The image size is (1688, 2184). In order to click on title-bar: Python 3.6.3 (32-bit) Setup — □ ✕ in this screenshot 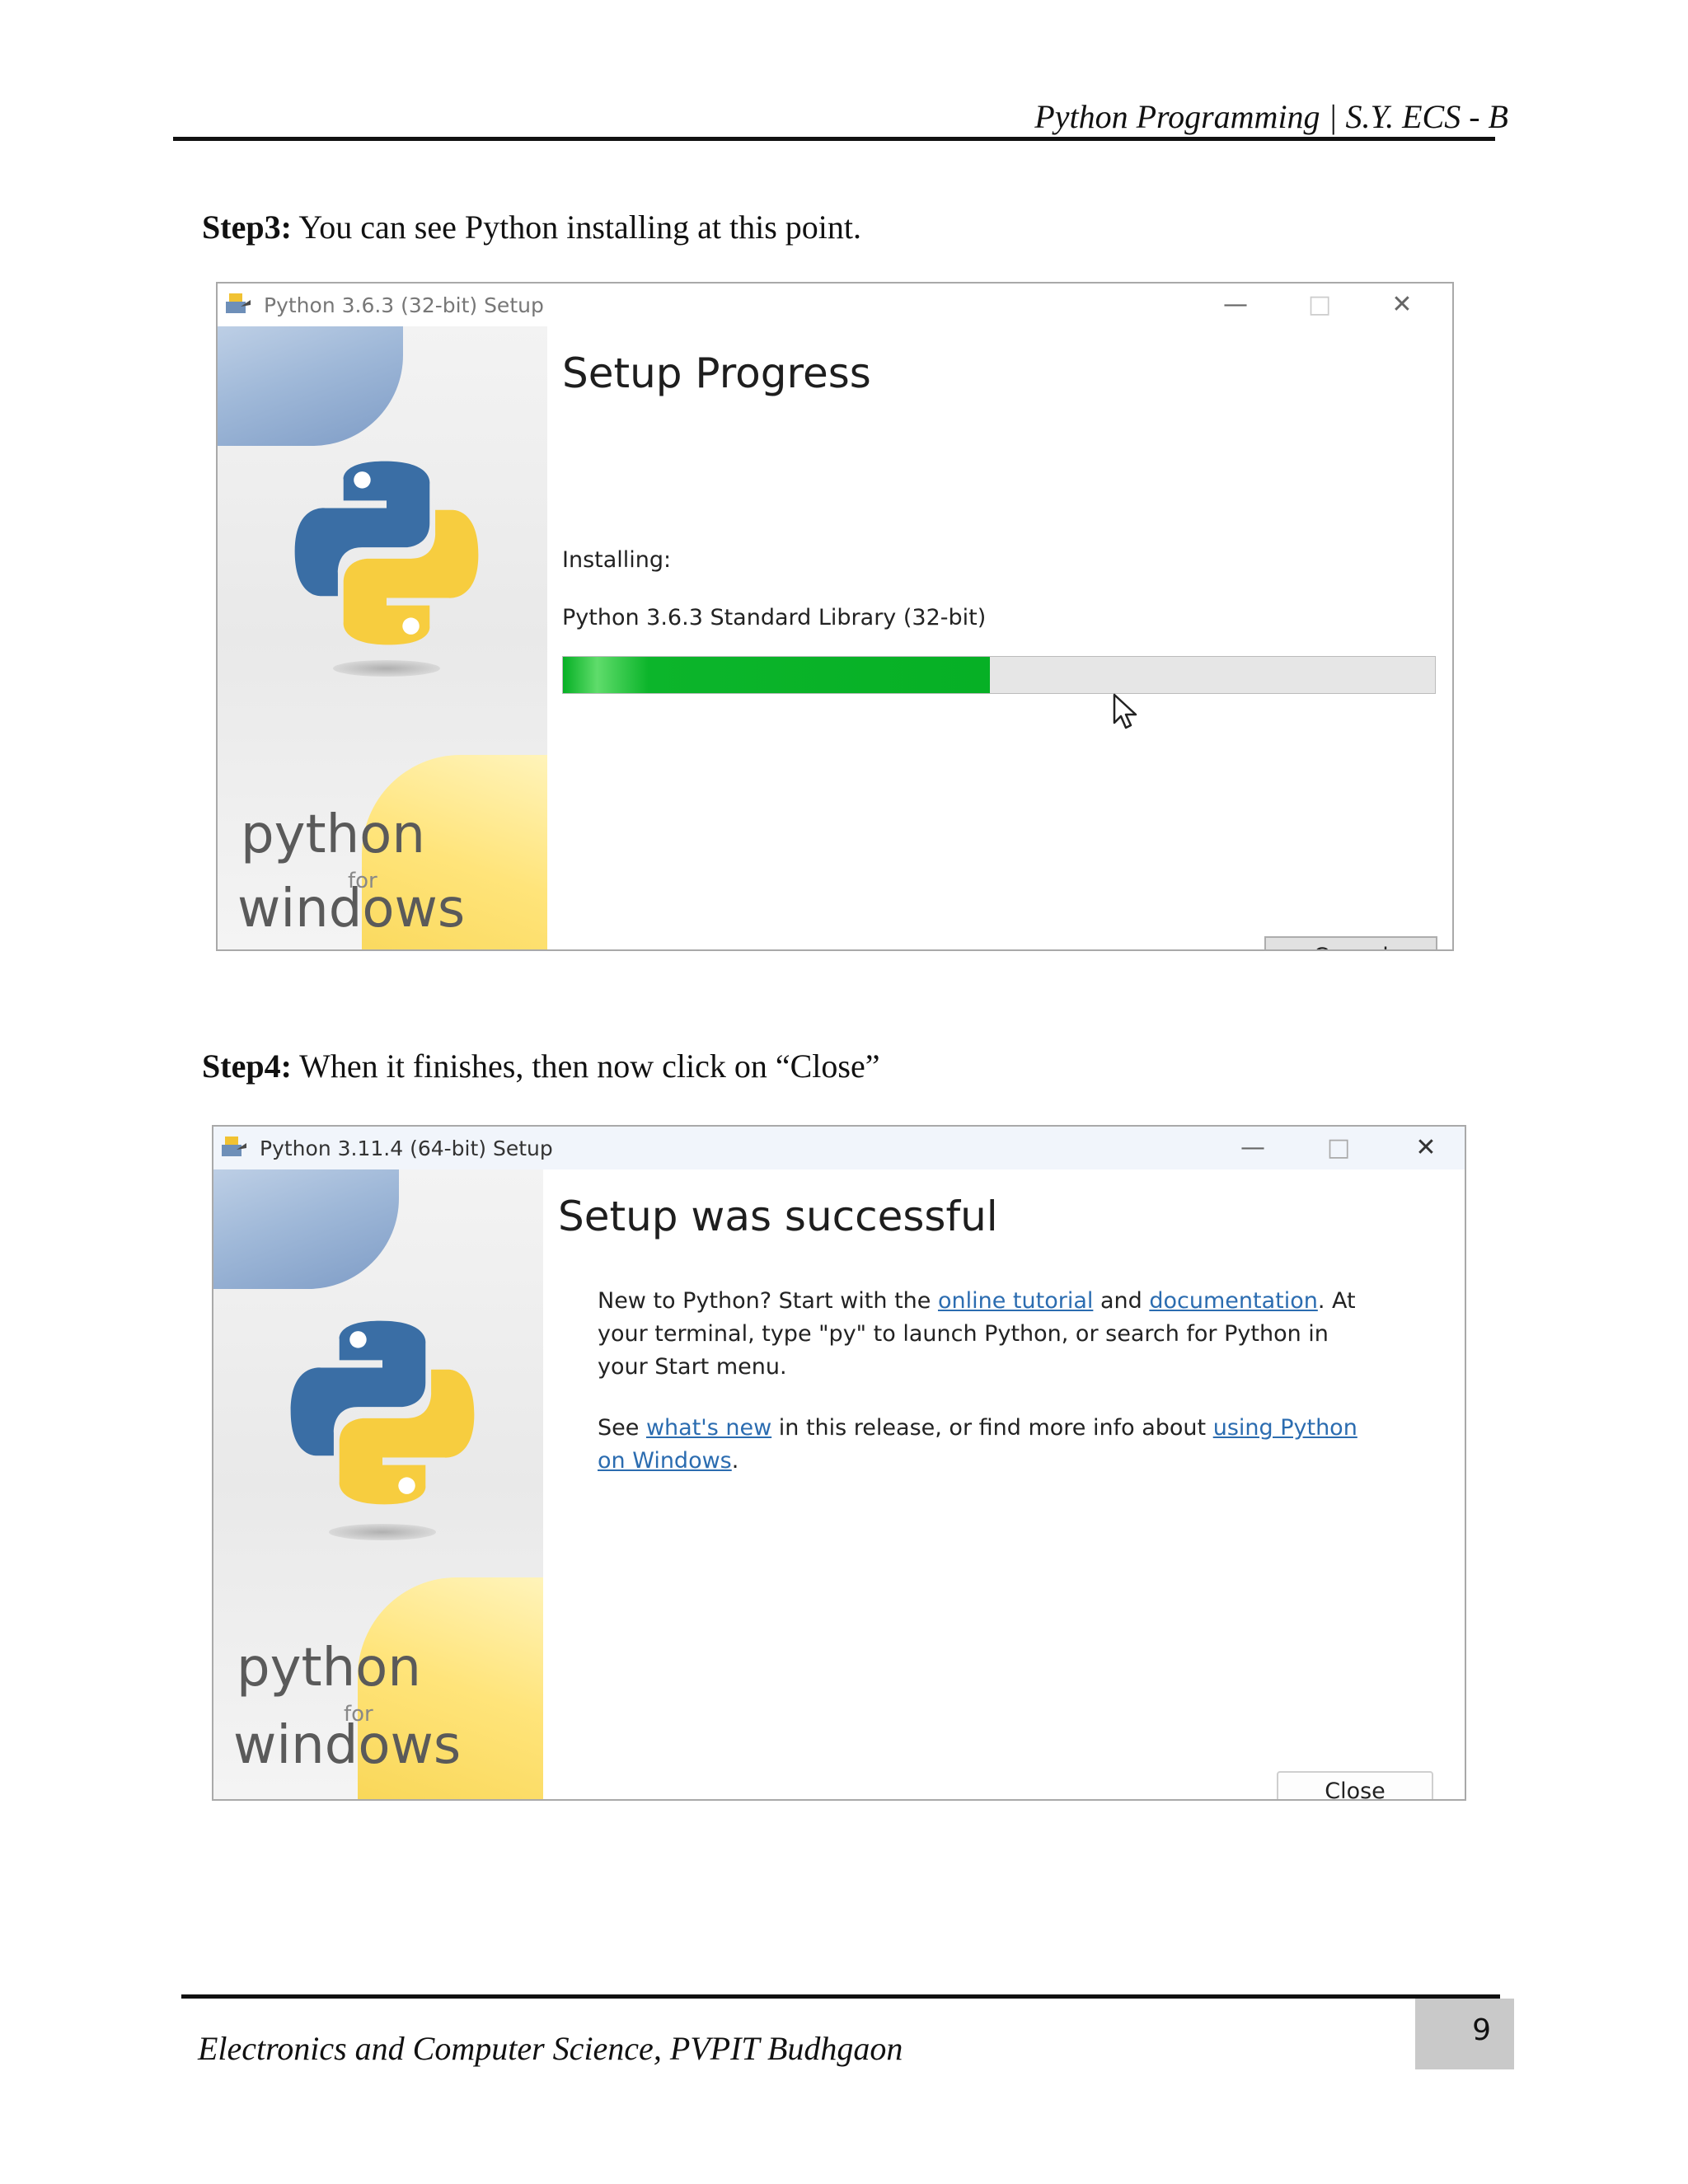, I will do `click(835, 305)`.